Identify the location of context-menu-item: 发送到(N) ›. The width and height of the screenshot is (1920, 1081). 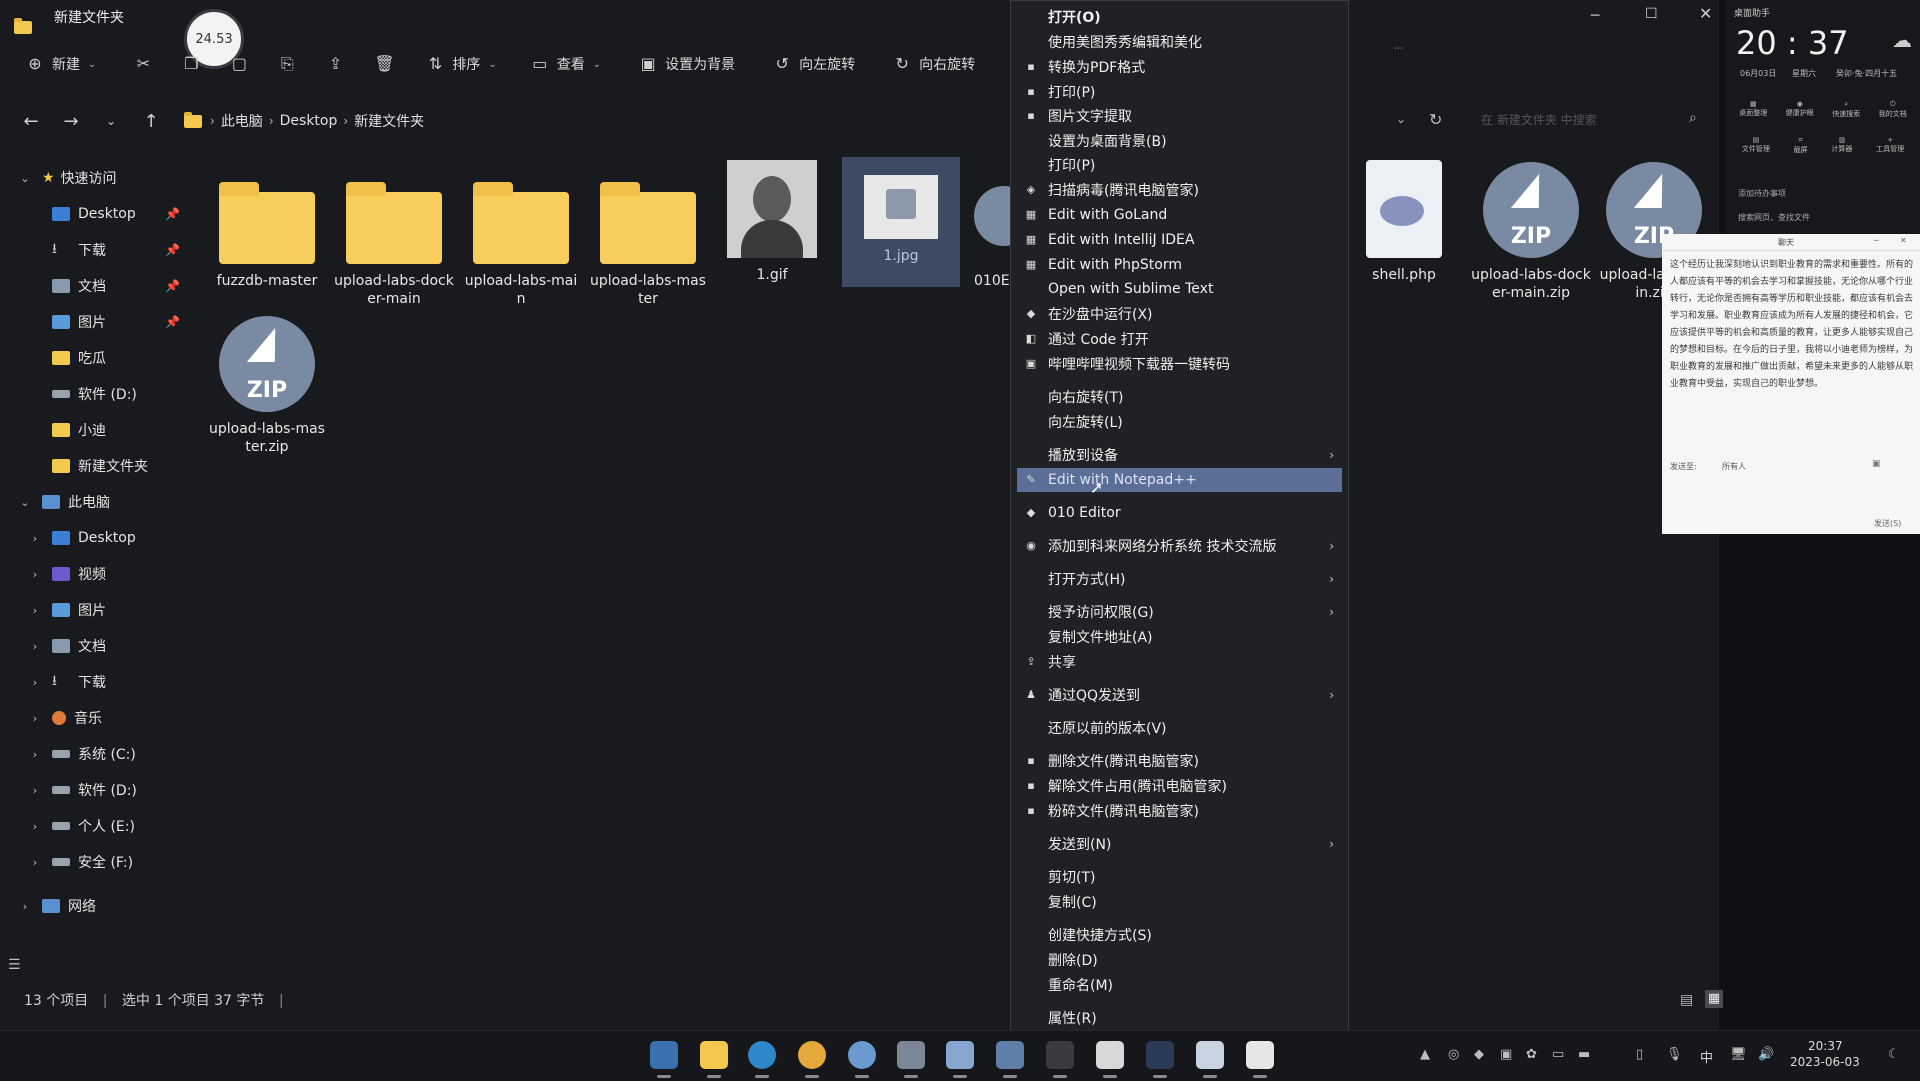
(1179, 844).